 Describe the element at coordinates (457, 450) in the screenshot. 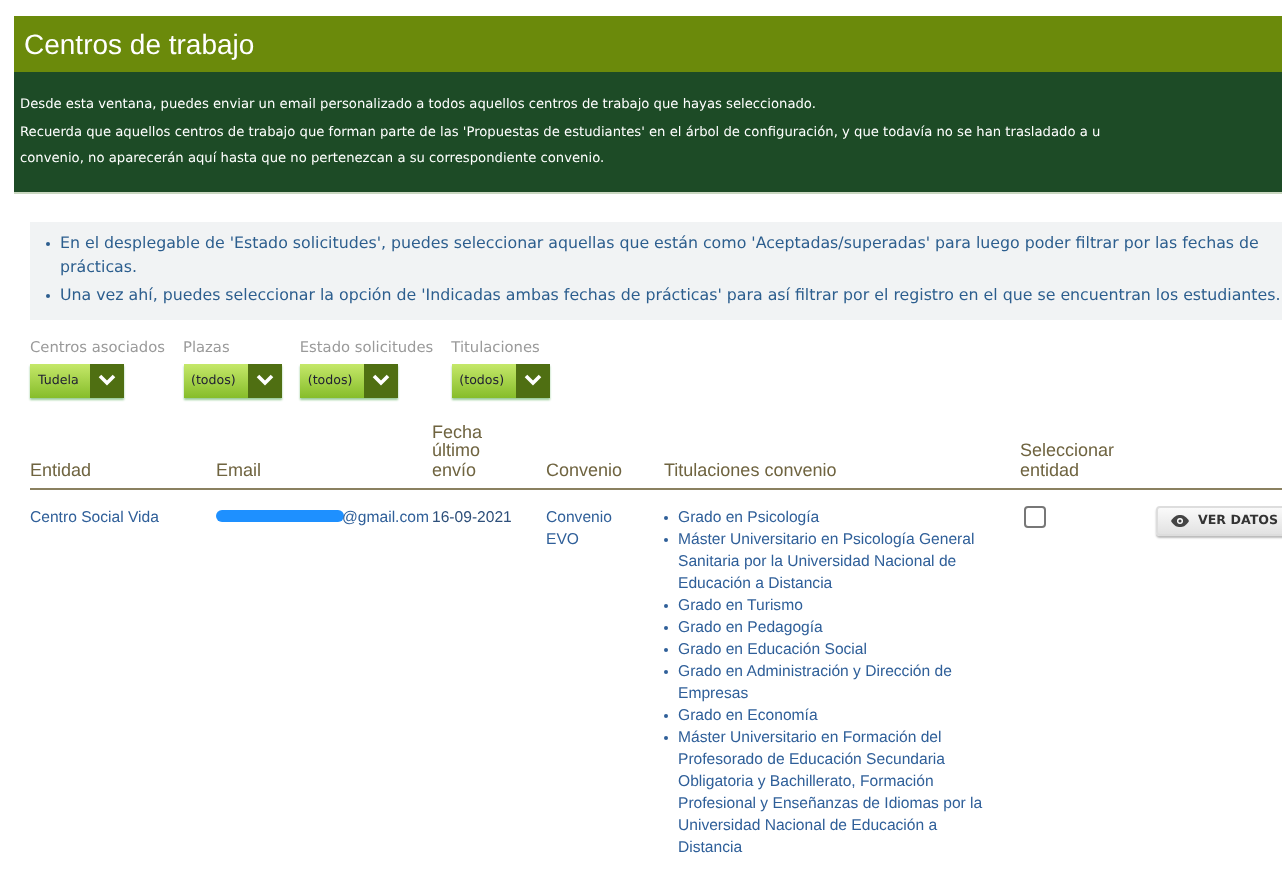

I see `column-header: Fecha último envío` at that location.